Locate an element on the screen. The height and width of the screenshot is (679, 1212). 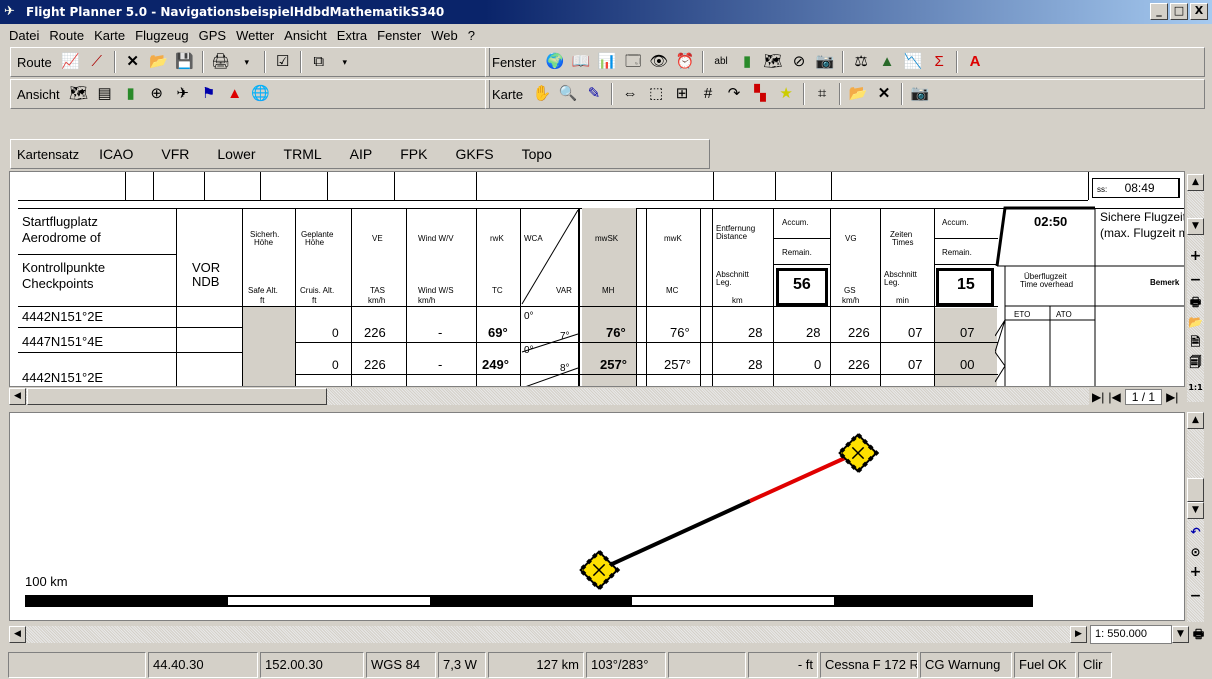
select-rect-icon: ⬚ is located at coordinates (656, 94).